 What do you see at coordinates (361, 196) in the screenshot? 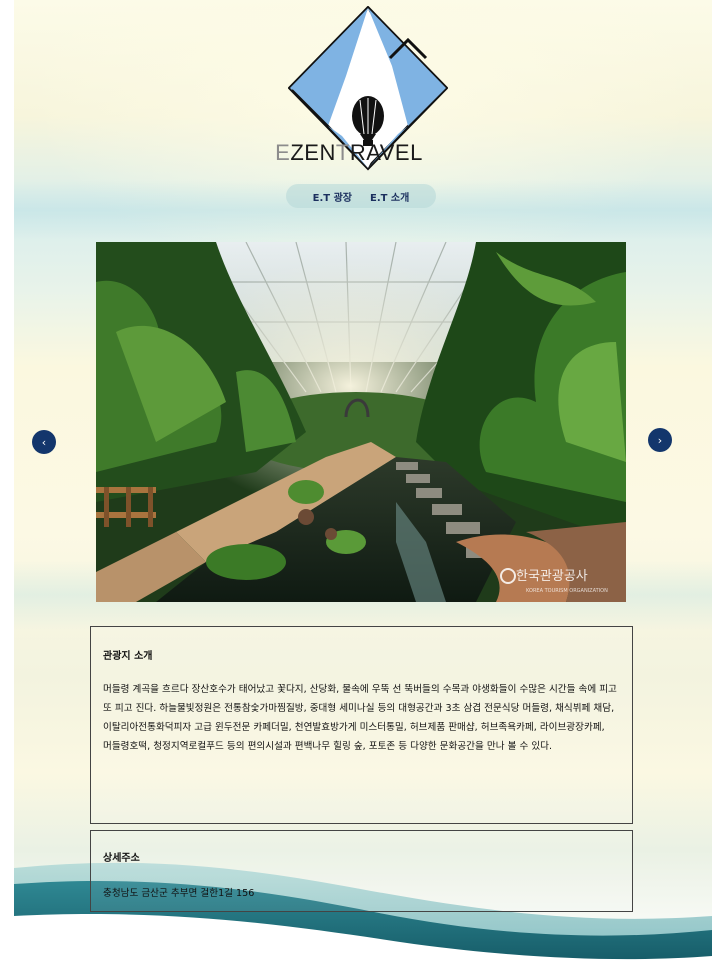
I see `main-nav: E.T 광장 E.T 소개` at bounding box center [361, 196].